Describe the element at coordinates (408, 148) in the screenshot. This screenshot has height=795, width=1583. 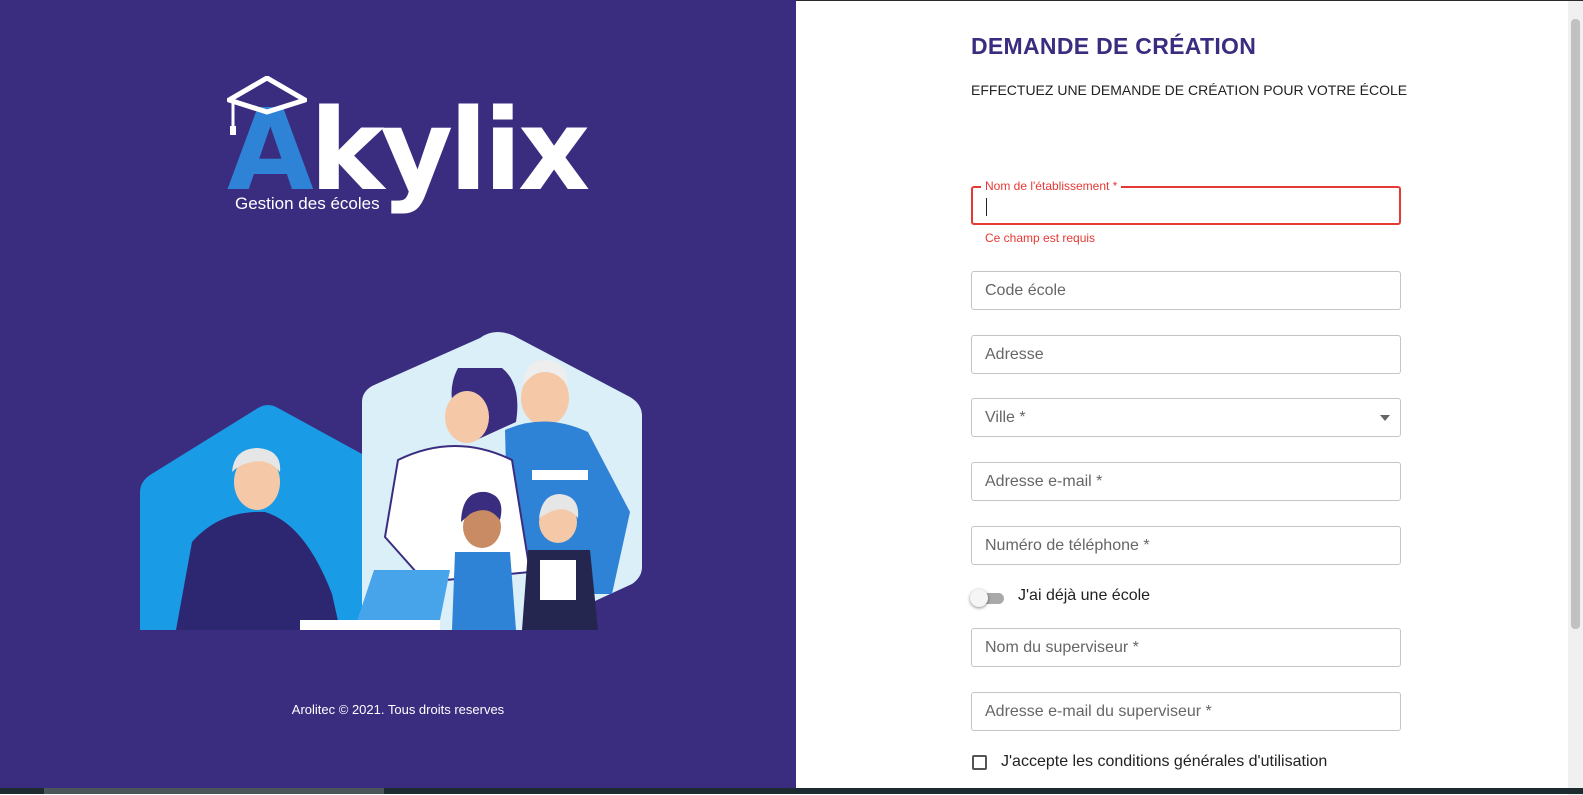
I see `akylix-logo: Akylix Gestion des écoles` at that location.